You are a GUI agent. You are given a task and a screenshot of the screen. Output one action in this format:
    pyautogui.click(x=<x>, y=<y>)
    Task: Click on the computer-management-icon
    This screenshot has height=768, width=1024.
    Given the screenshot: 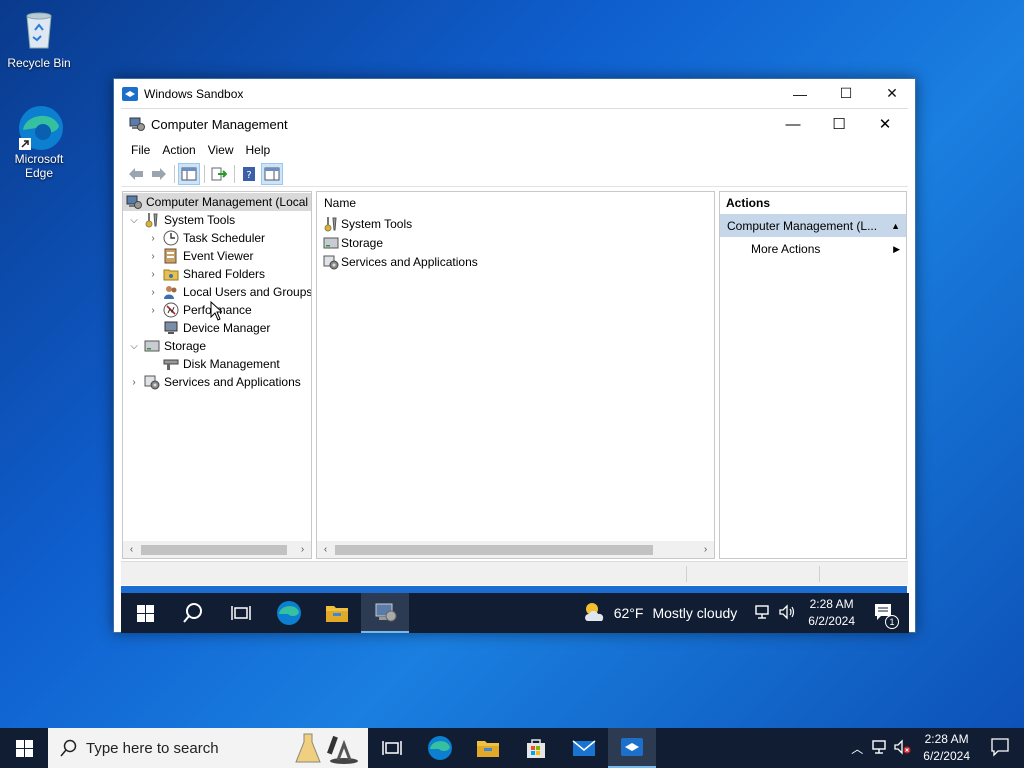 What is the action you would take?
    pyautogui.click(x=134, y=202)
    